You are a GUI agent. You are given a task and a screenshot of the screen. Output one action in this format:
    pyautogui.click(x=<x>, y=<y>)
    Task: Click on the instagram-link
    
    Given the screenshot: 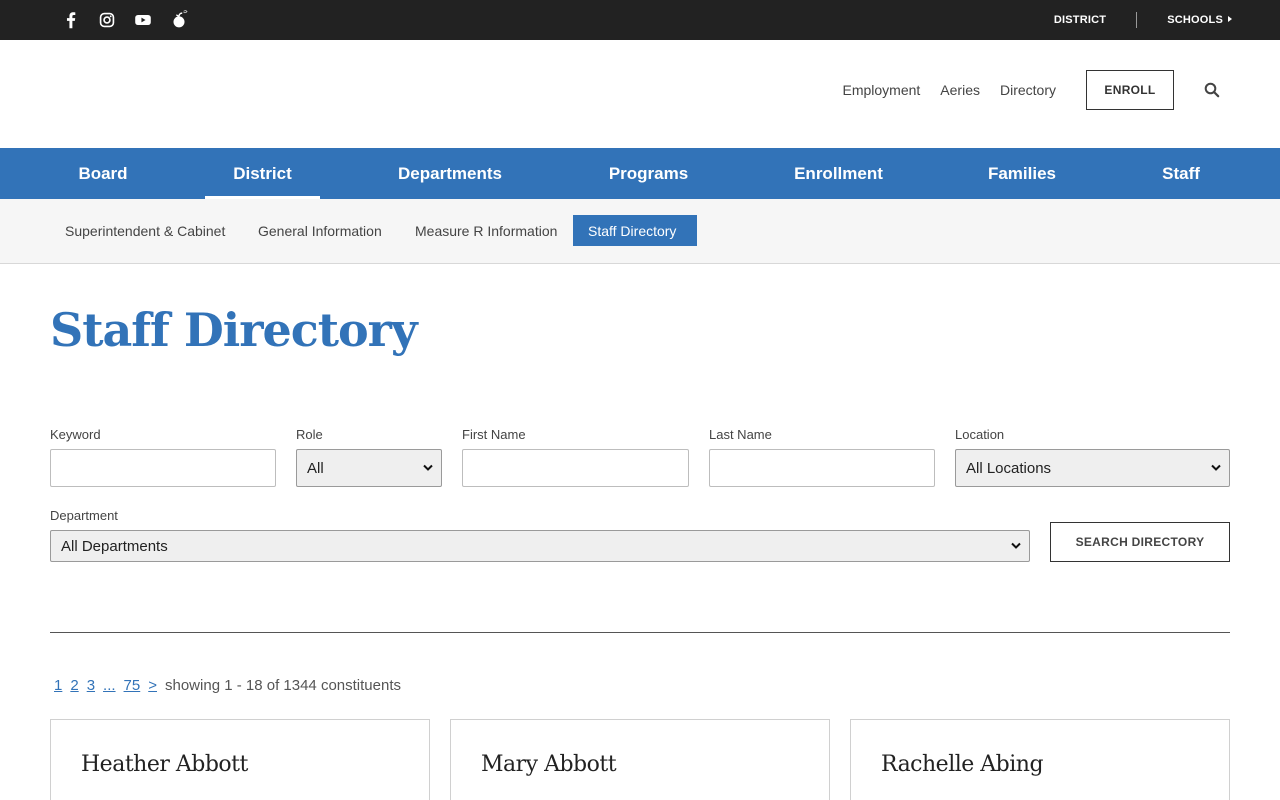 What is the action you would take?
    pyautogui.click(x=107, y=20)
    